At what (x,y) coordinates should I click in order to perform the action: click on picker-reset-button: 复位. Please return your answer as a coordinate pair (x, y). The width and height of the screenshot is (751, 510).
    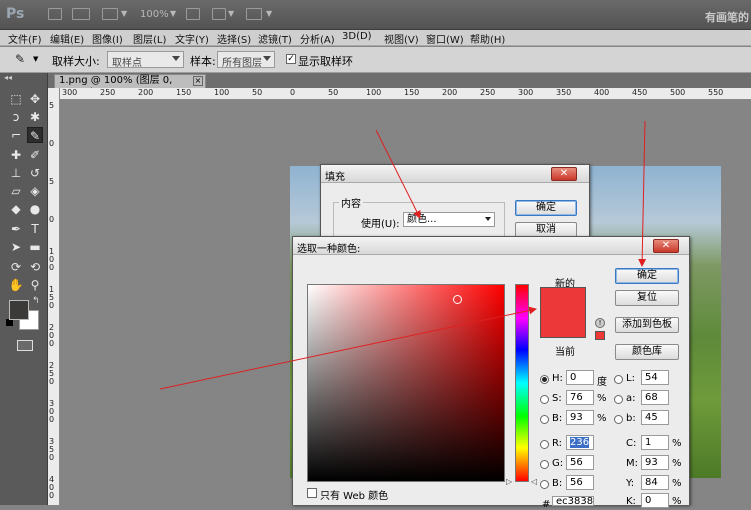
    Looking at the image, I should click on (647, 298).